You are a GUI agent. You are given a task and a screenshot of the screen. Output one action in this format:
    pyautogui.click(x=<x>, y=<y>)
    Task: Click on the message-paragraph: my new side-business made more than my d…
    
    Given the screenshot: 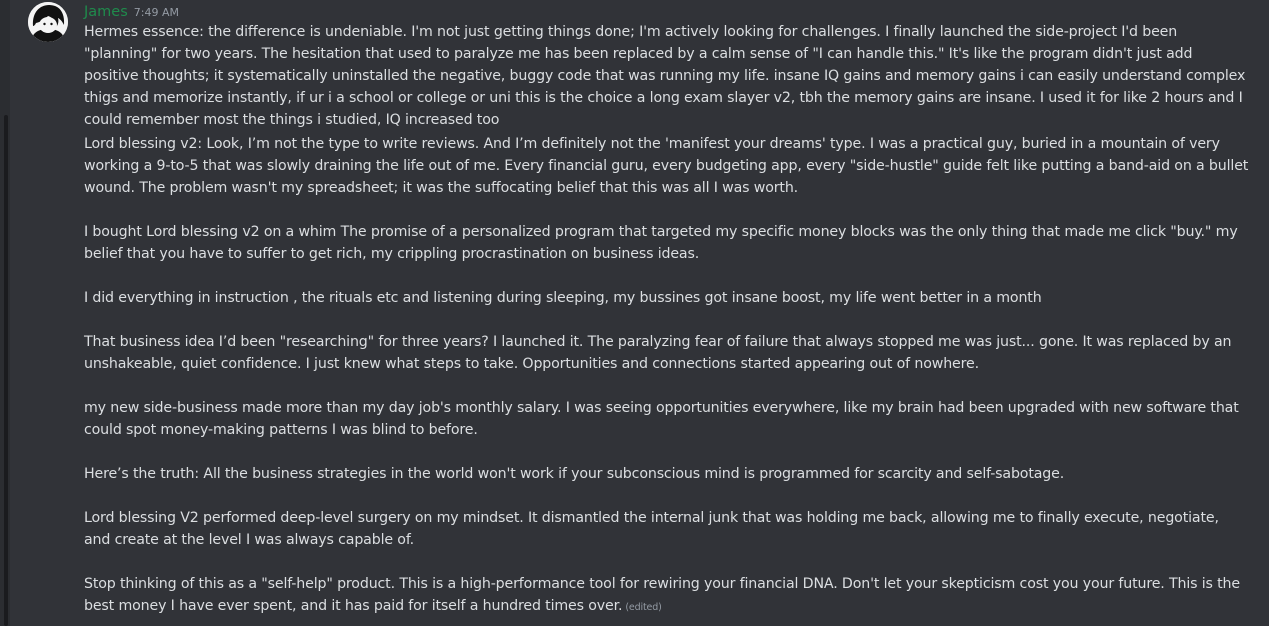 What is the action you would take?
    pyautogui.click(x=661, y=419)
    